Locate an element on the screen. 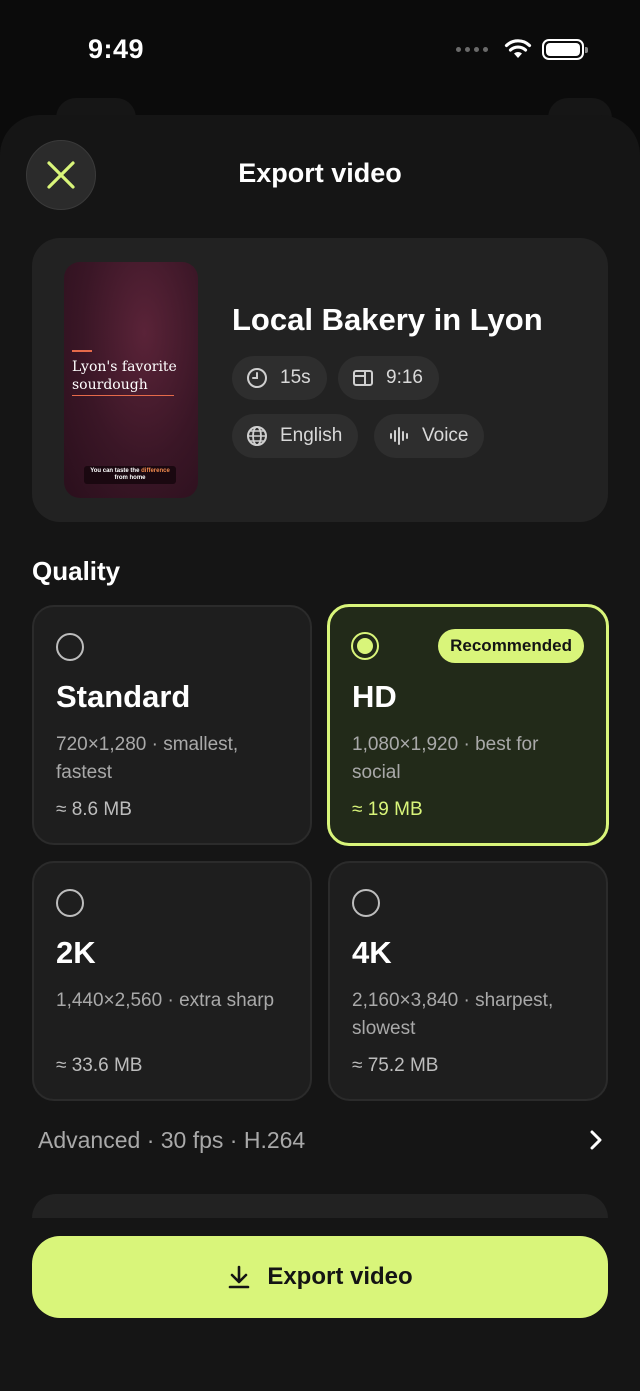 The width and height of the screenshot is (640, 1391). clock-icon is located at coordinates (257, 378).